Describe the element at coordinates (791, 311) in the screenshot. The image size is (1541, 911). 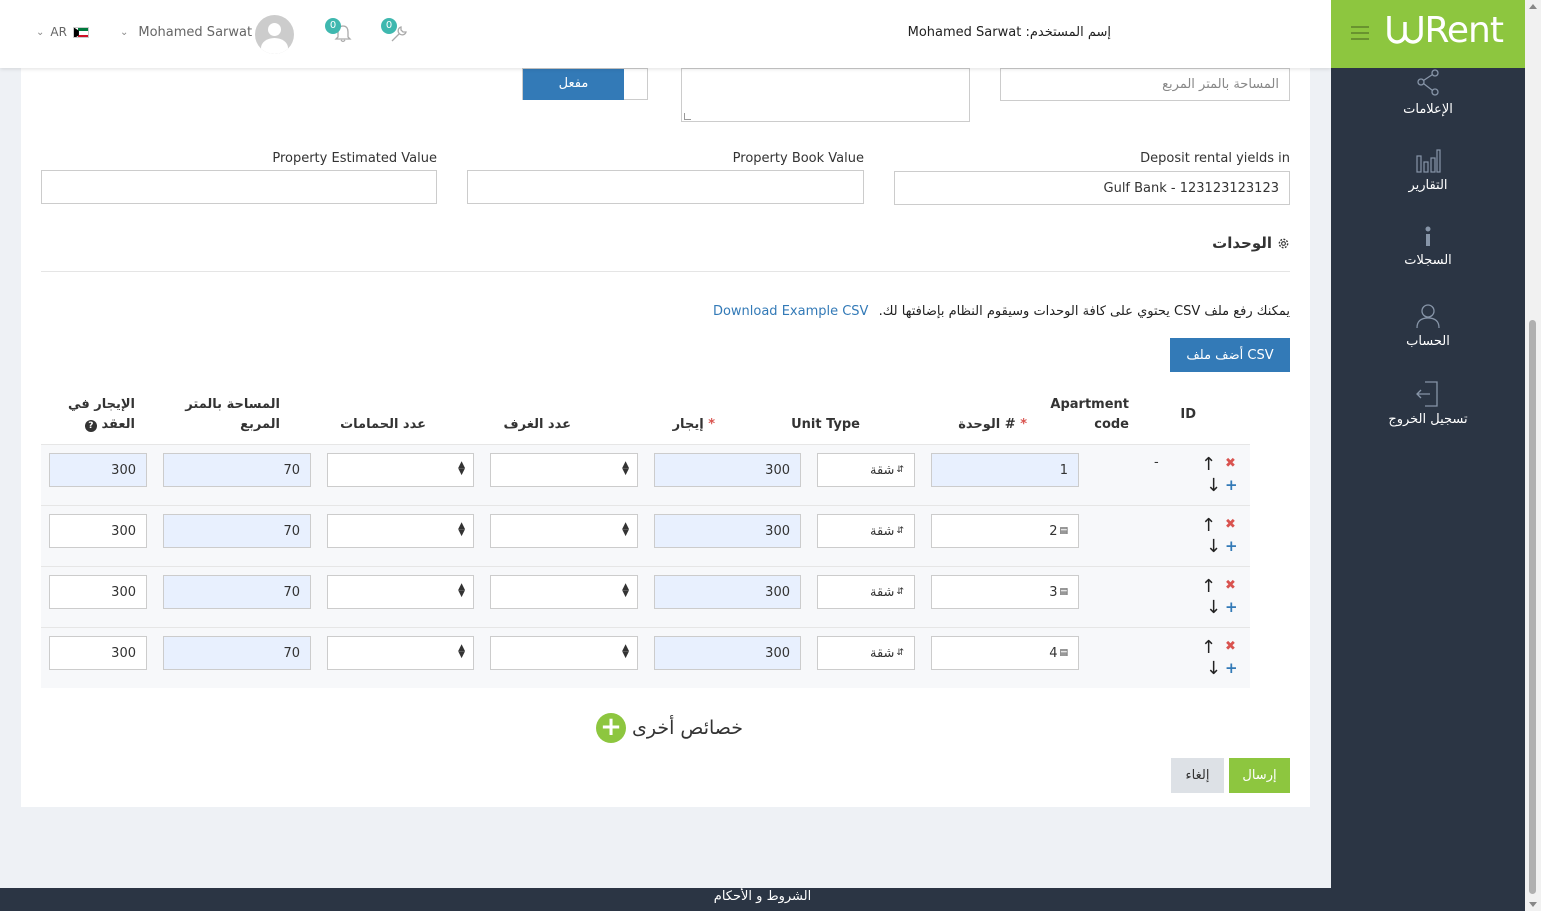
I see `download-example-csv-link: Download Example CSV` at that location.